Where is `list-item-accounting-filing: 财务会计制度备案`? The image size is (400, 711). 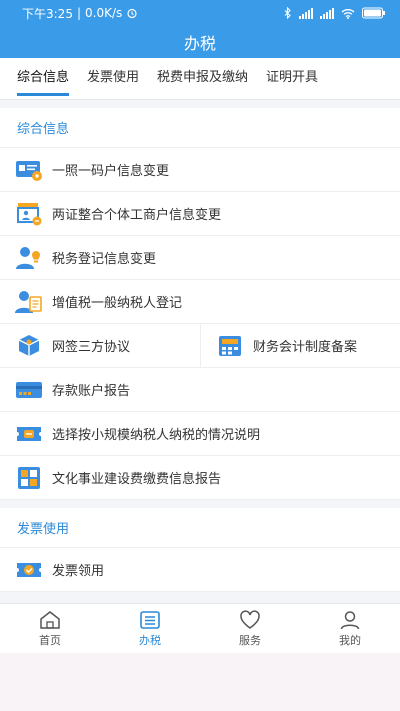
list-item-accounting-filing: 财务会计制度备案 is located at coordinates (300, 345).